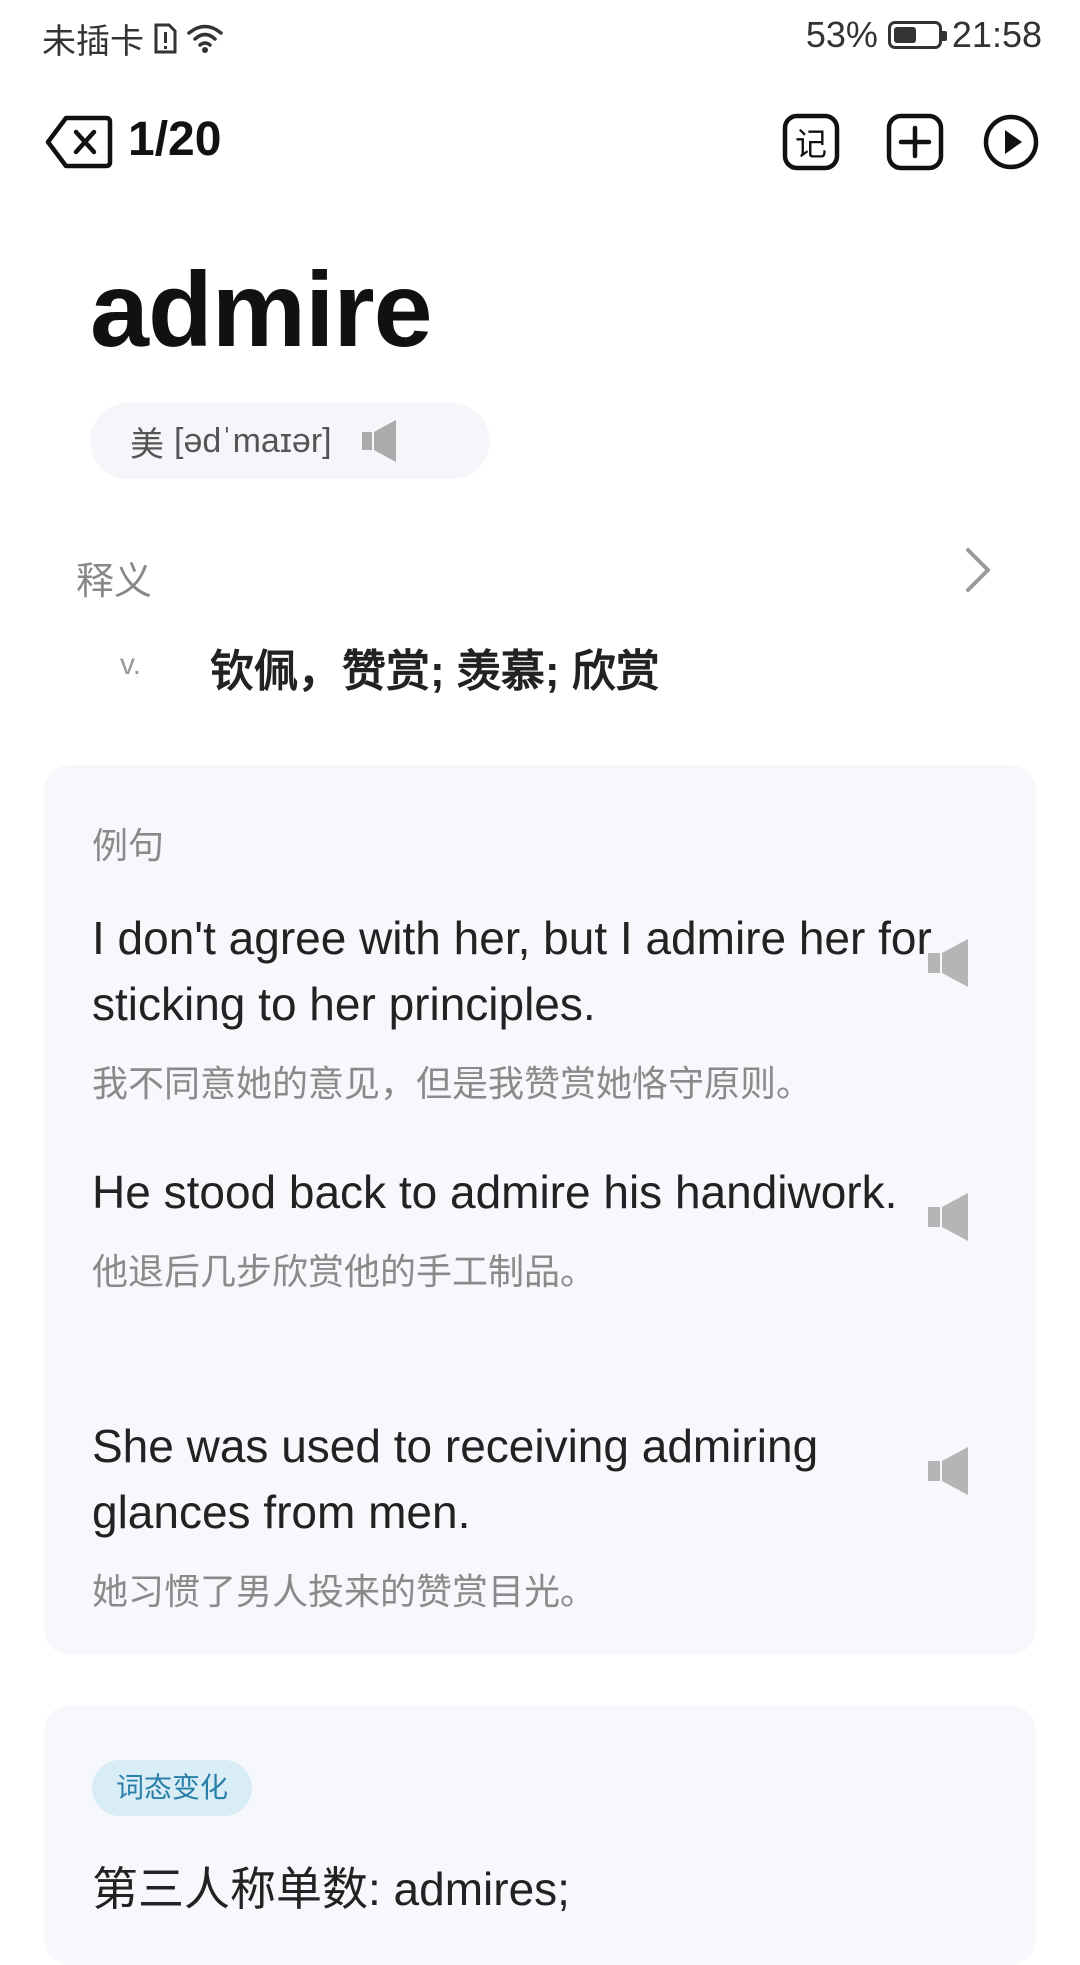  What do you see at coordinates (841, 34) in the screenshot?
I see `battery-percent: 53%` at bounding box center [841, 34].